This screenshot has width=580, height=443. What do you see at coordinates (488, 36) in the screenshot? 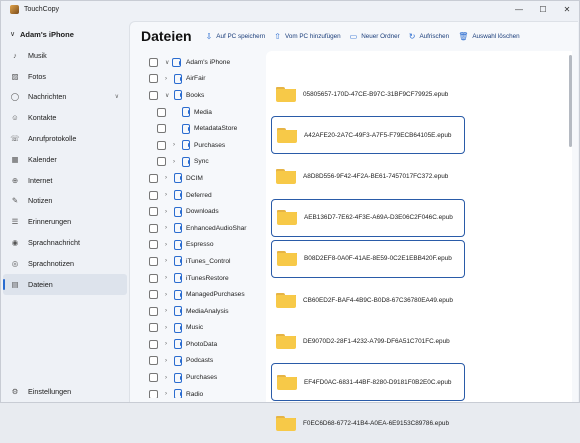
I see `delete-button: 🗑 Auswahl löschen` at bounding box center [488, 36].